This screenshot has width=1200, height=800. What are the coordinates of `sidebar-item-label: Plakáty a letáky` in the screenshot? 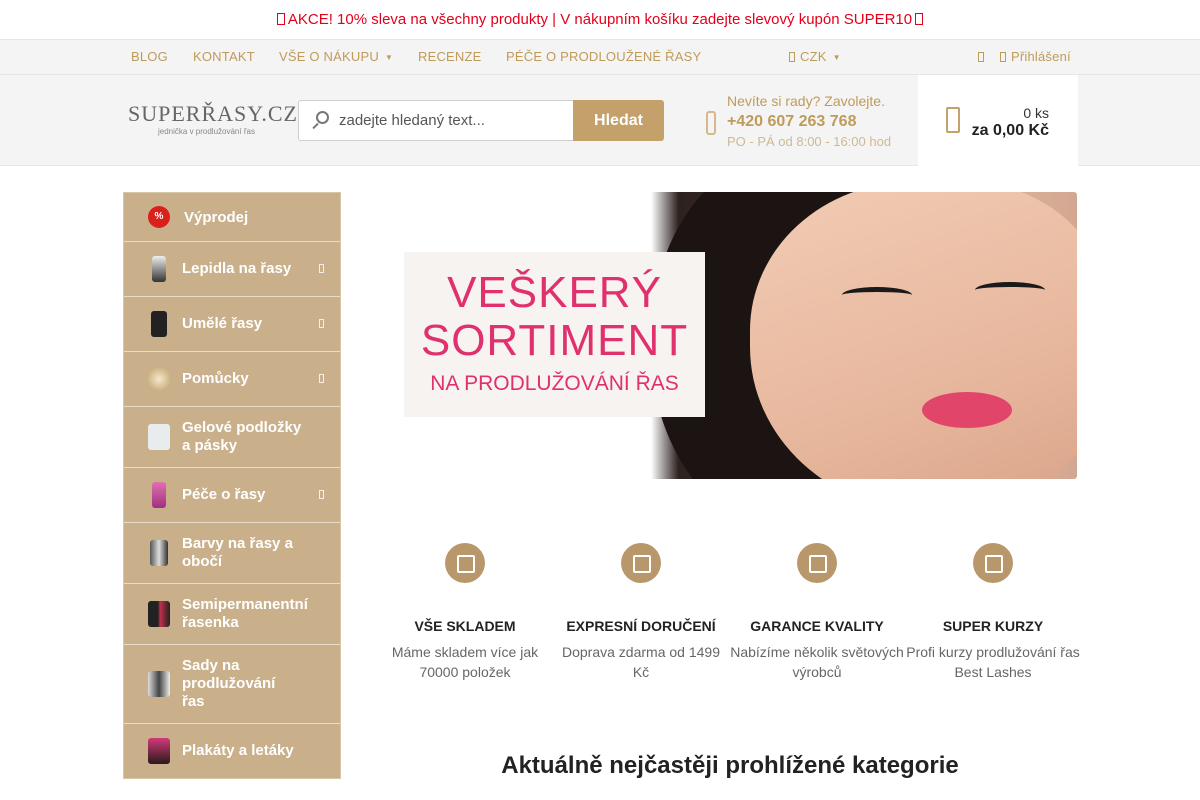 It's located at (238, 750).